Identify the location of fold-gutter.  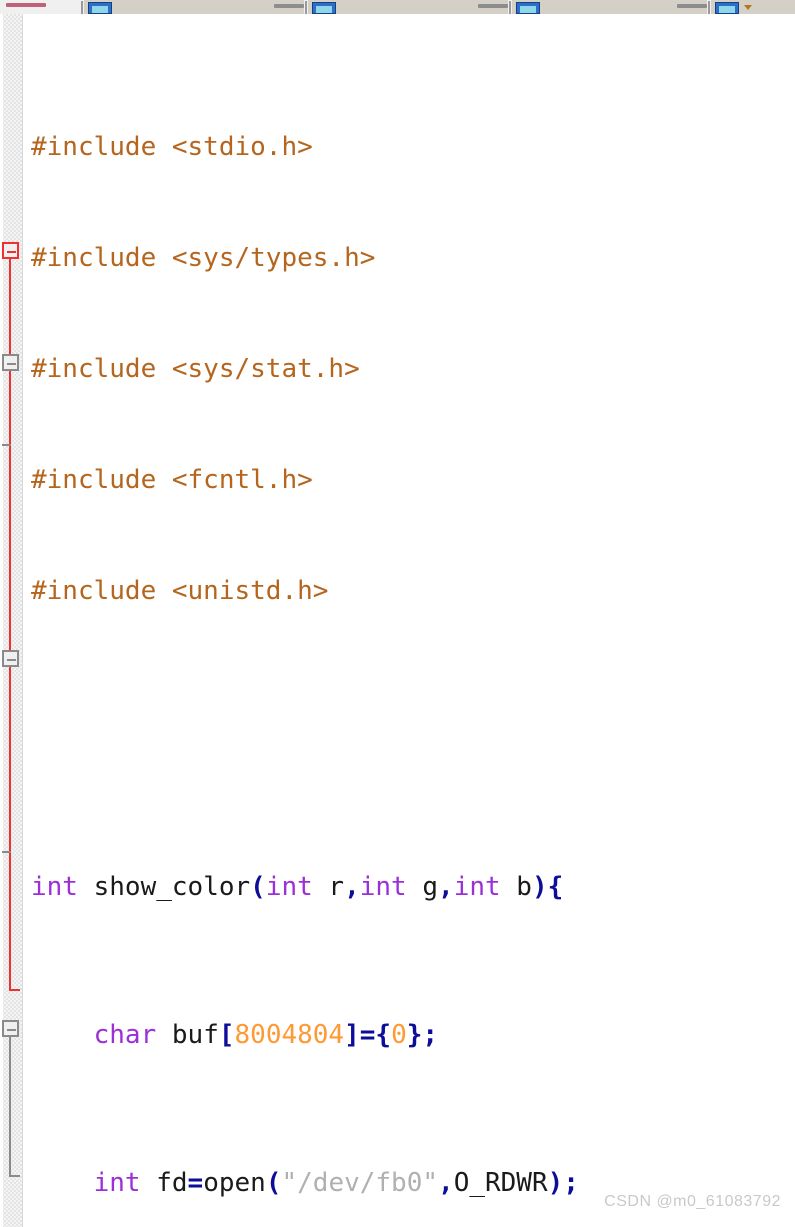
(11, 620).